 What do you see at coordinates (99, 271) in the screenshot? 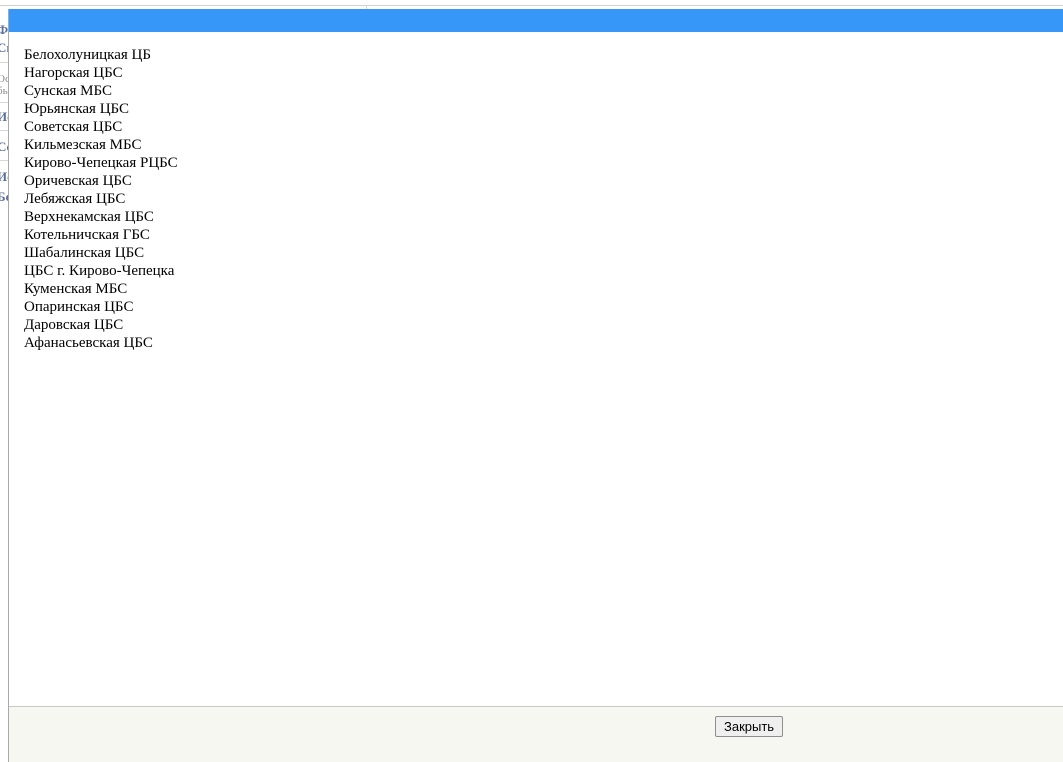
I see `list-item: ЦБС г. Кирово-Чепецка` at bounding box center [99, 271].